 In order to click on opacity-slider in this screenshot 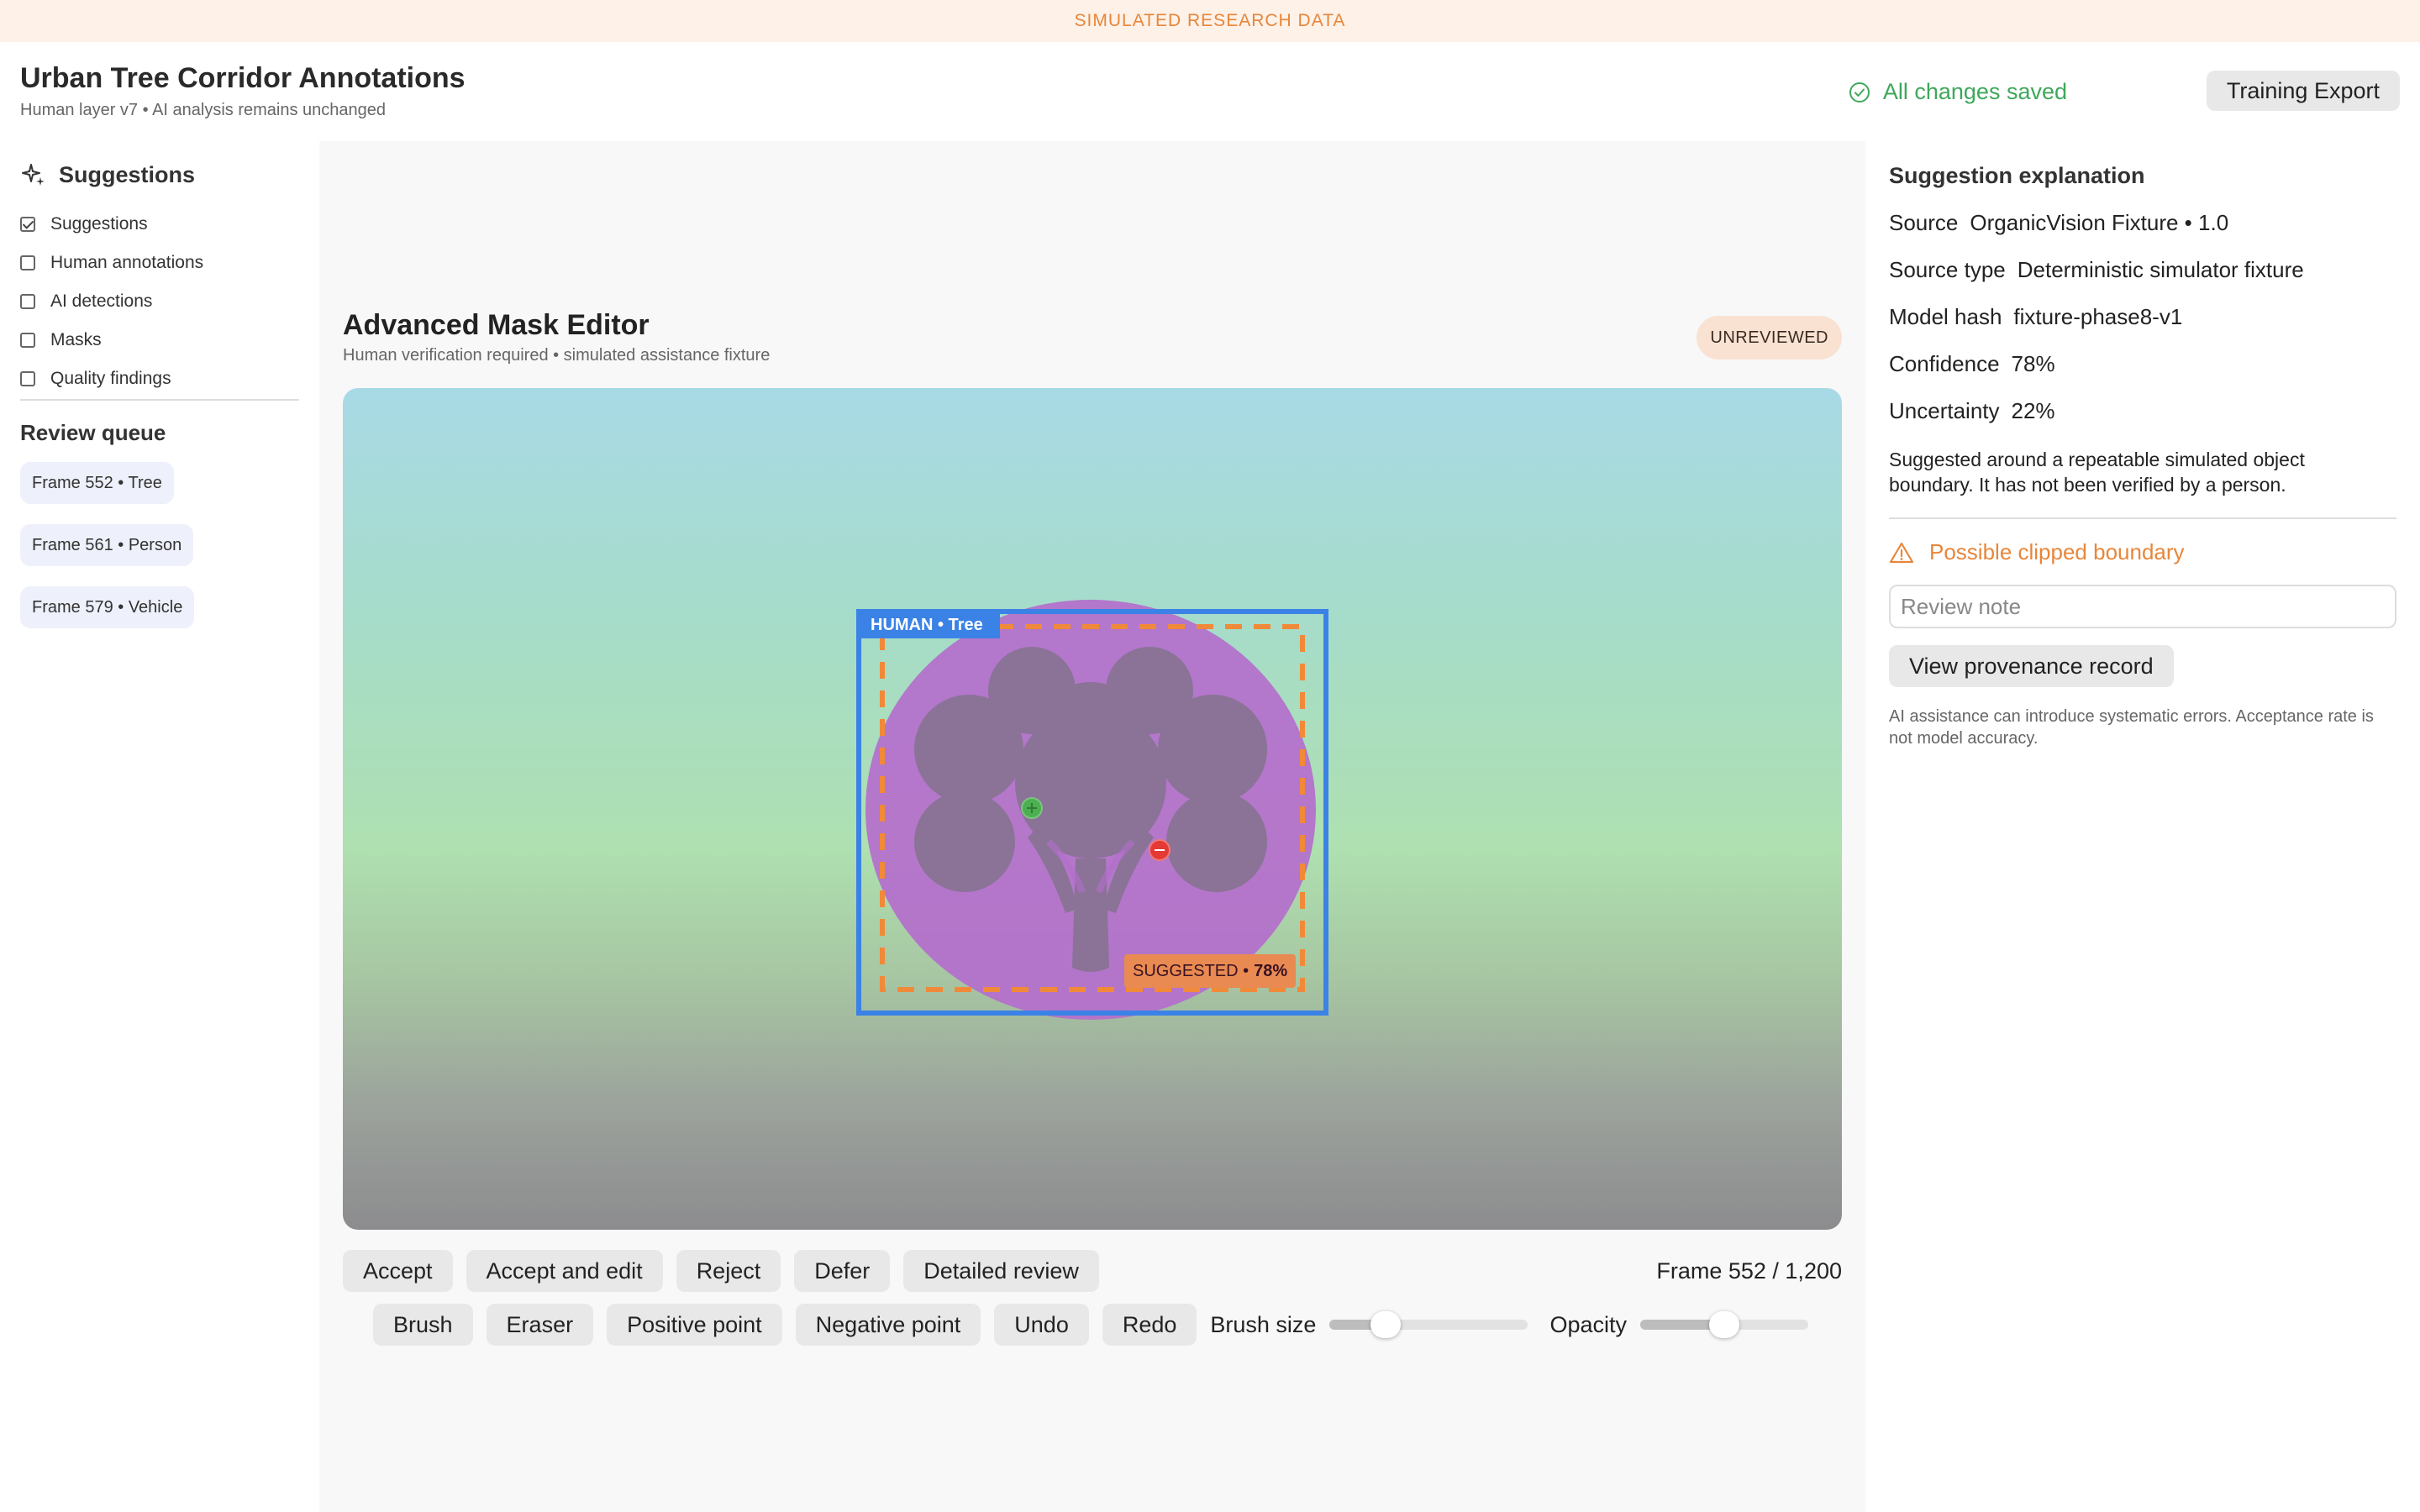, I will do `click(1724, 1324)`.